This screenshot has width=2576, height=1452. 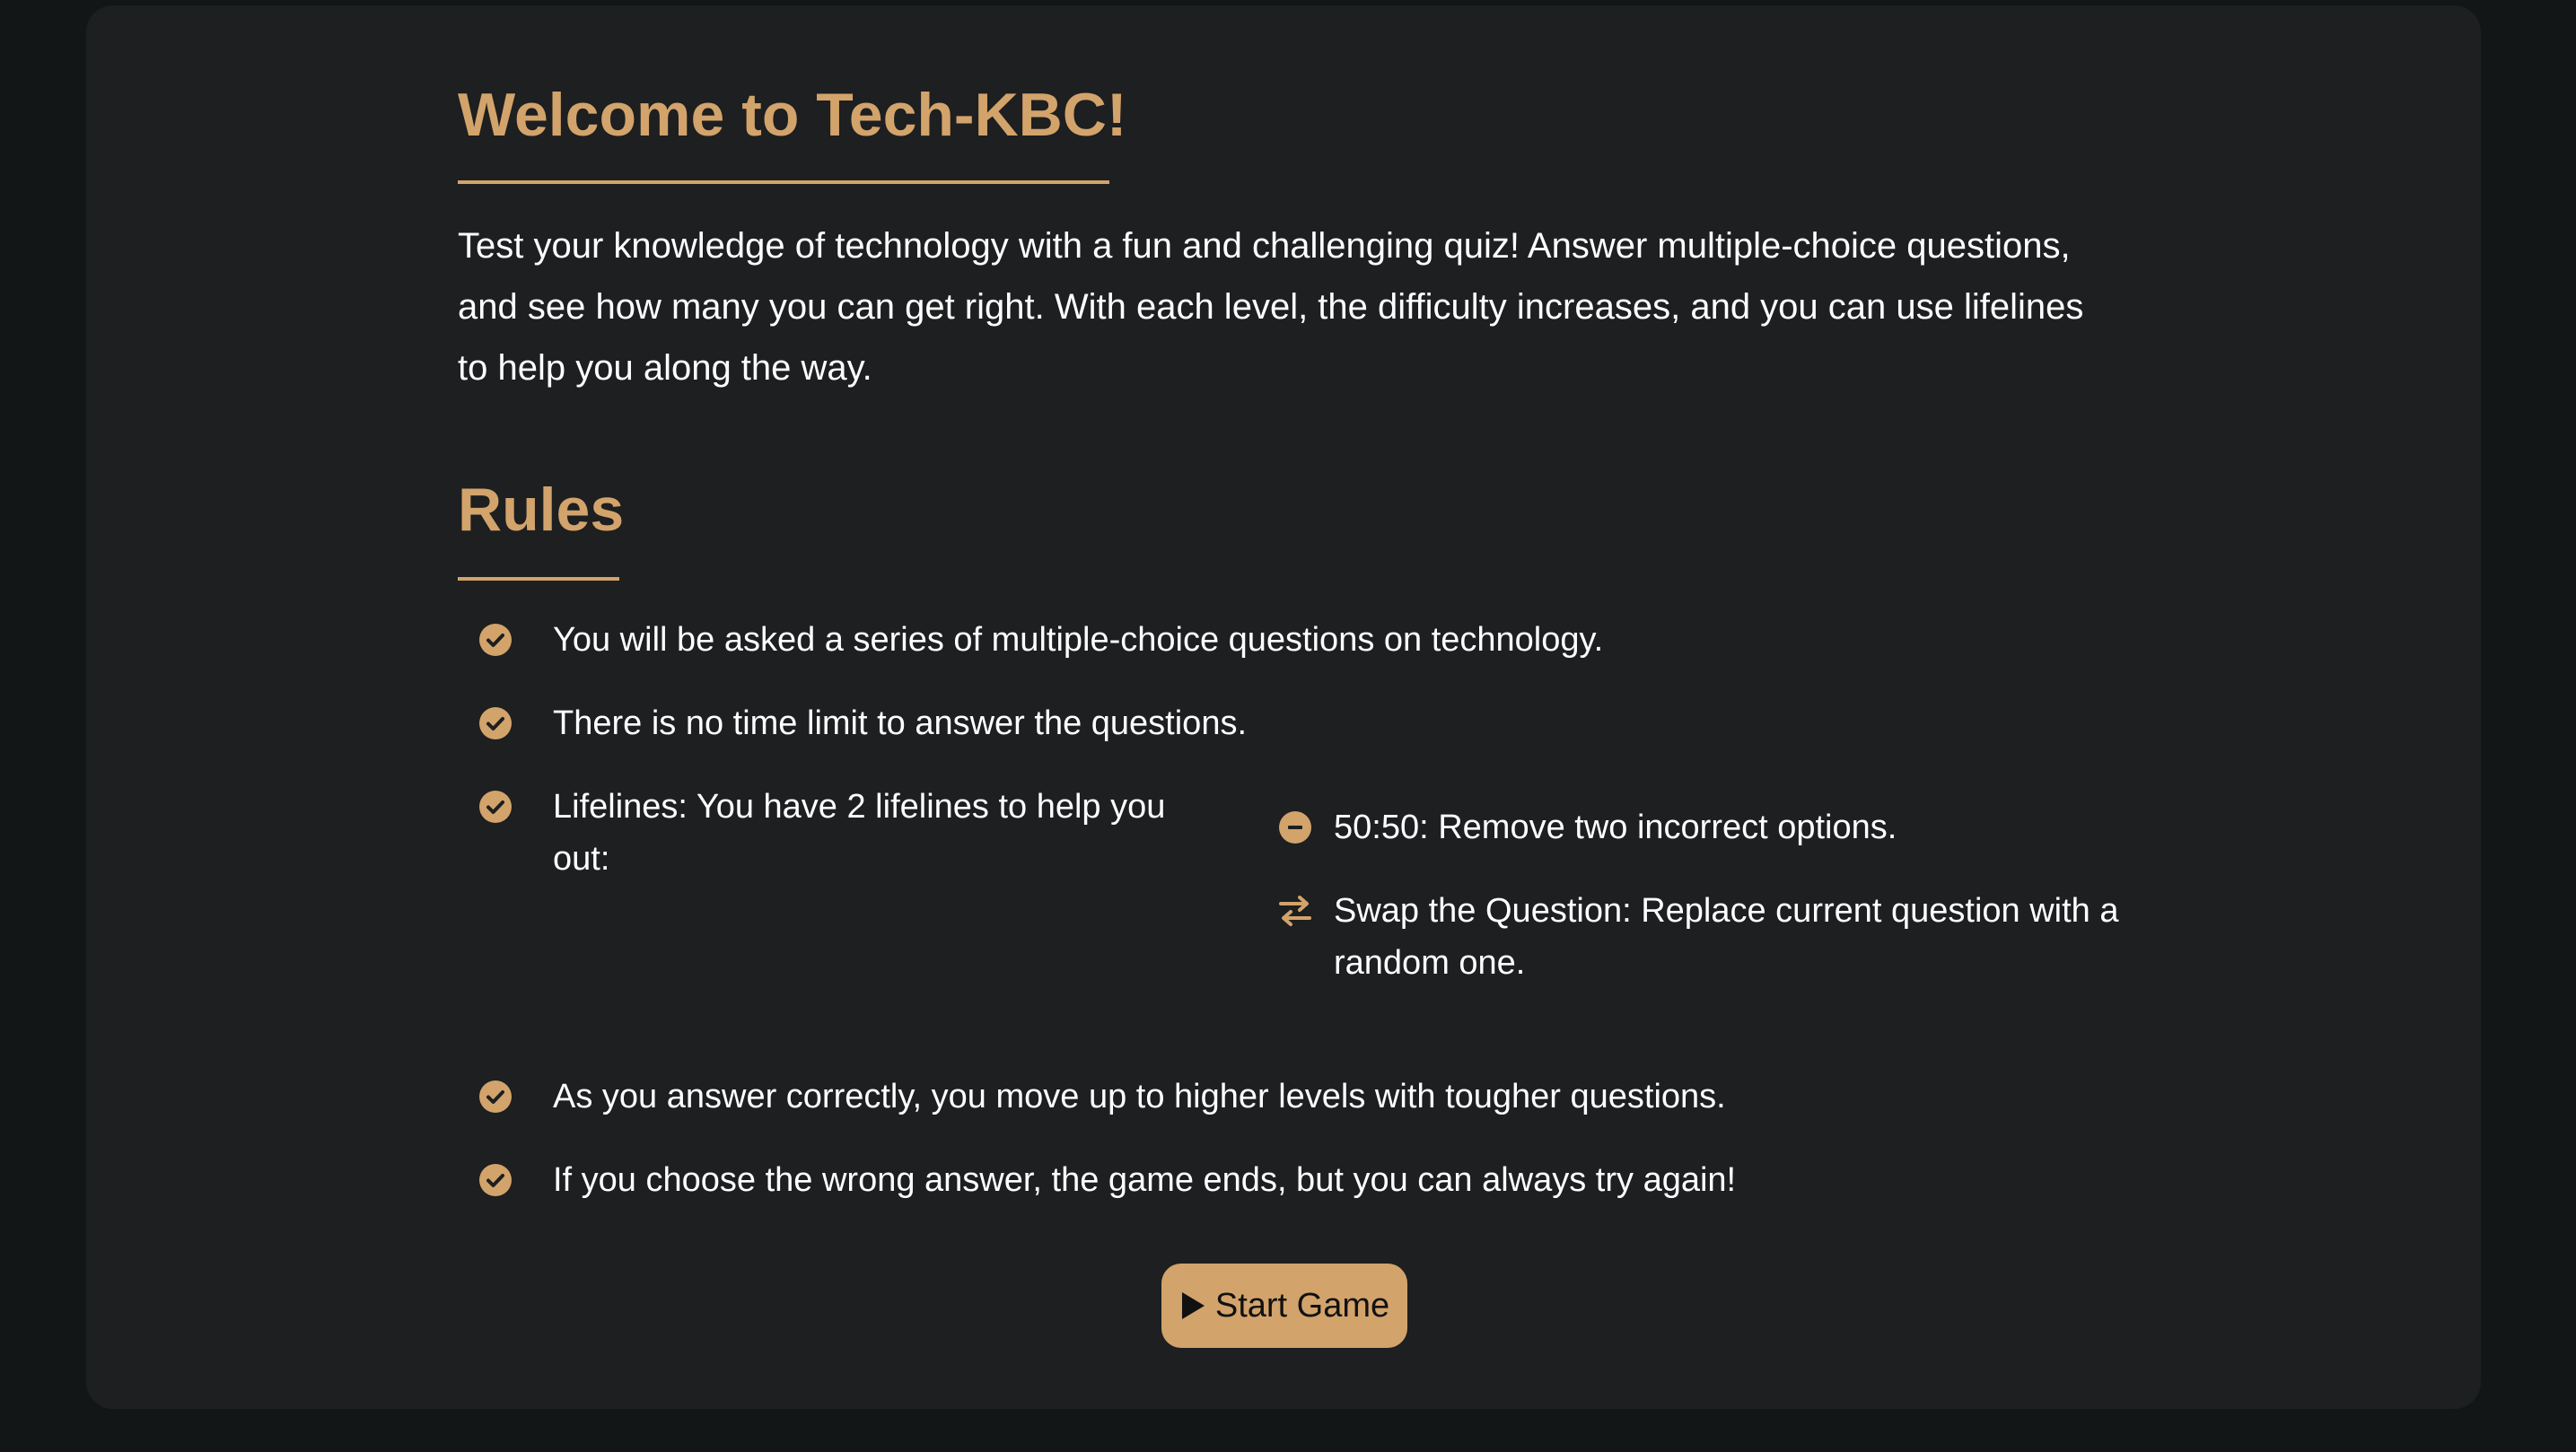 I want to click on minus-circle-icon, so click(x=1295, y=828).